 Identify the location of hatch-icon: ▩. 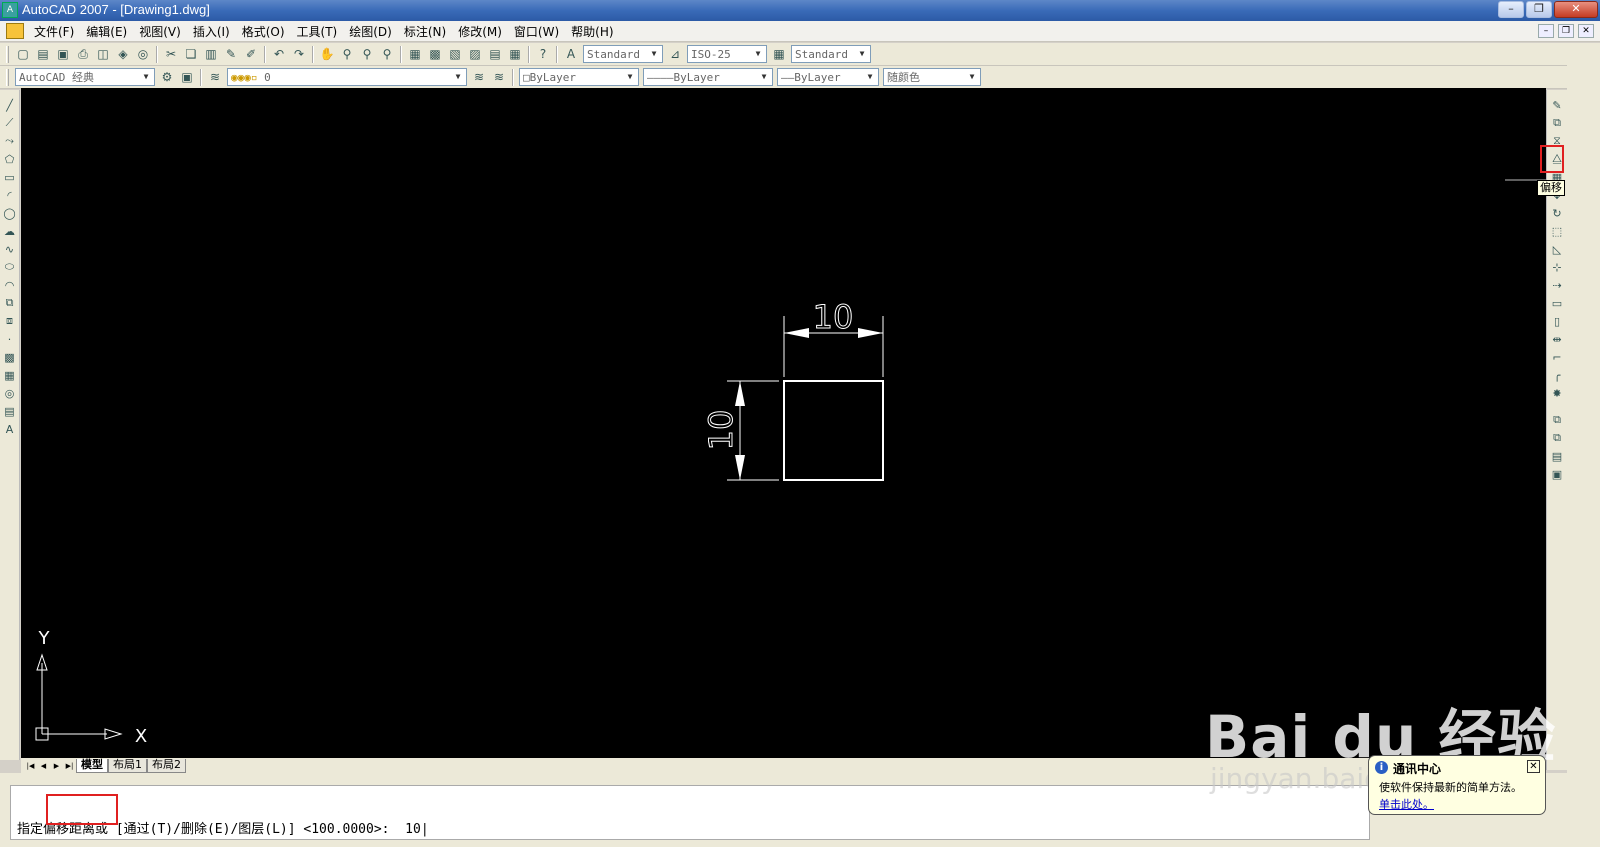
(10, 357).